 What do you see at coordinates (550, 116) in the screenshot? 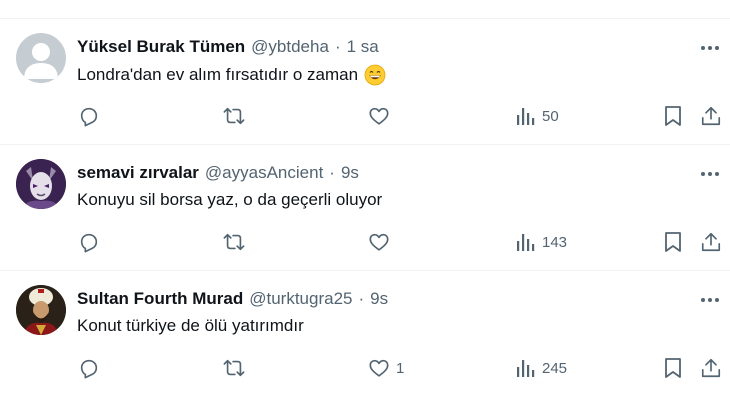
I see `views-count: 50` at bounding box center [550, 116].